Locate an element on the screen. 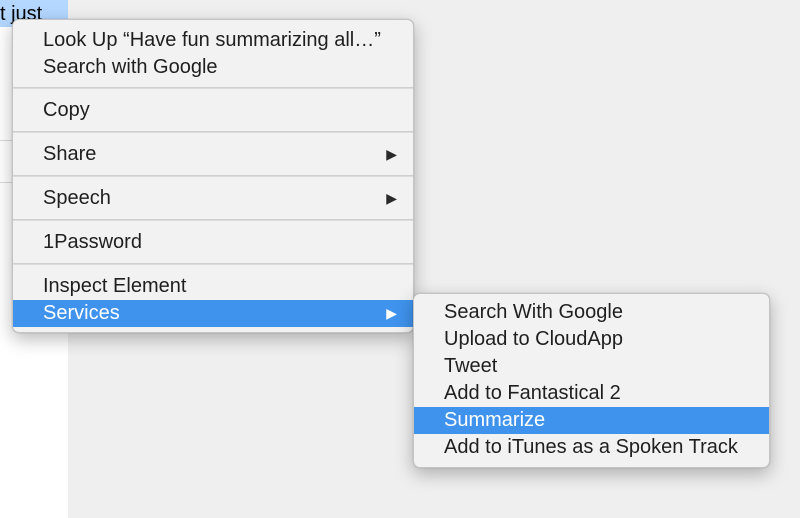 The width and height of the screenshot is (800, 518). menu-item-search-with-google: Search with Google is located at coordinates (213, 67).